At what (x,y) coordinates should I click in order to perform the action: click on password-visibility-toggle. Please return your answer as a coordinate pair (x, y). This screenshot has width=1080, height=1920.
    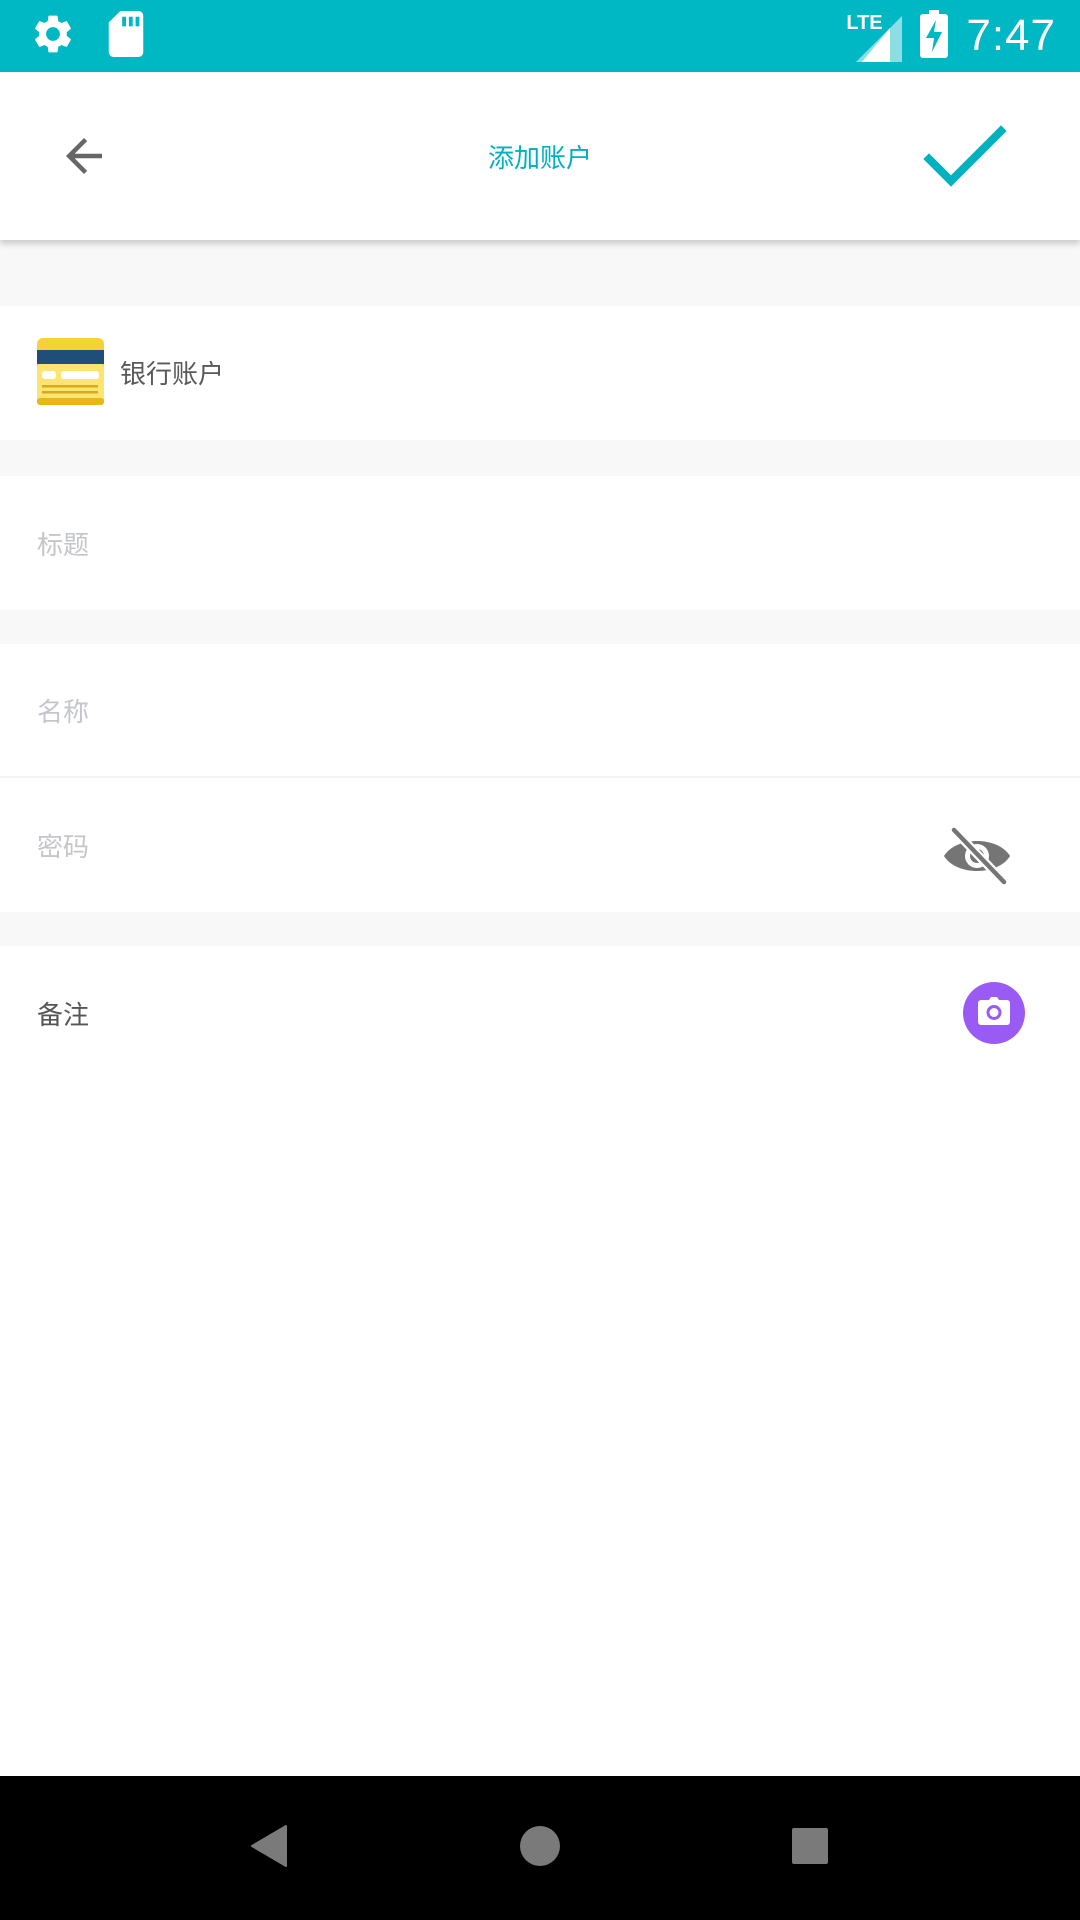
    Looking at the image, I should click on (977, 858).